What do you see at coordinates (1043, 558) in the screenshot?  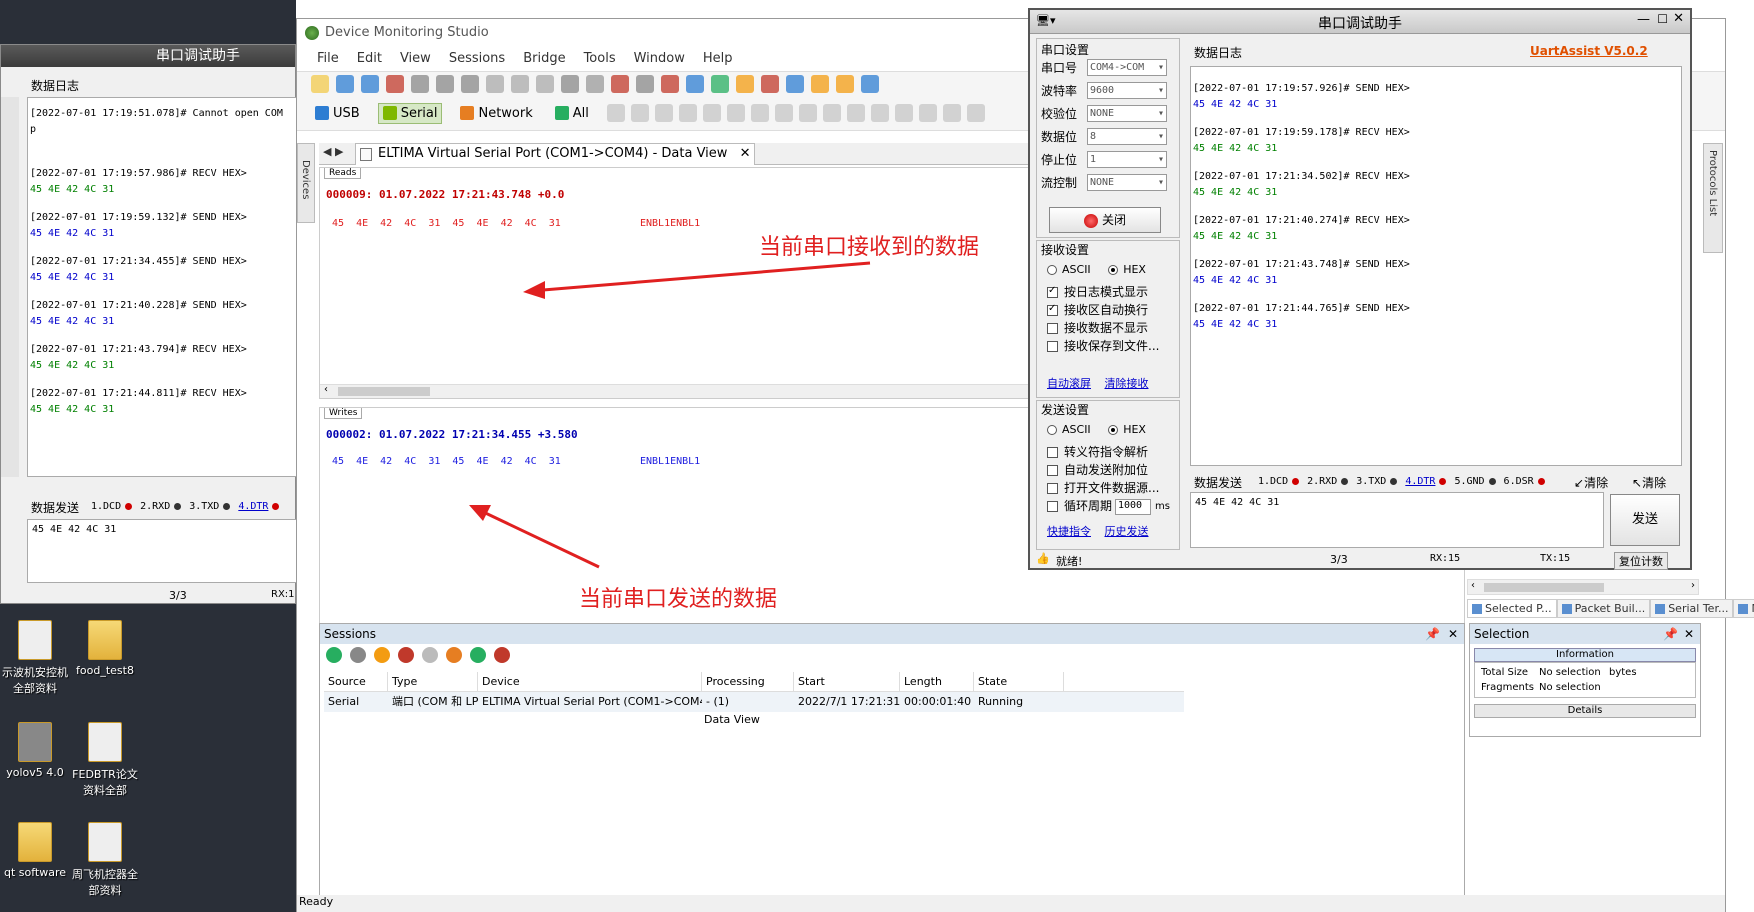 I see `ready-icon: 👍` at bounding box center [1043, 558].